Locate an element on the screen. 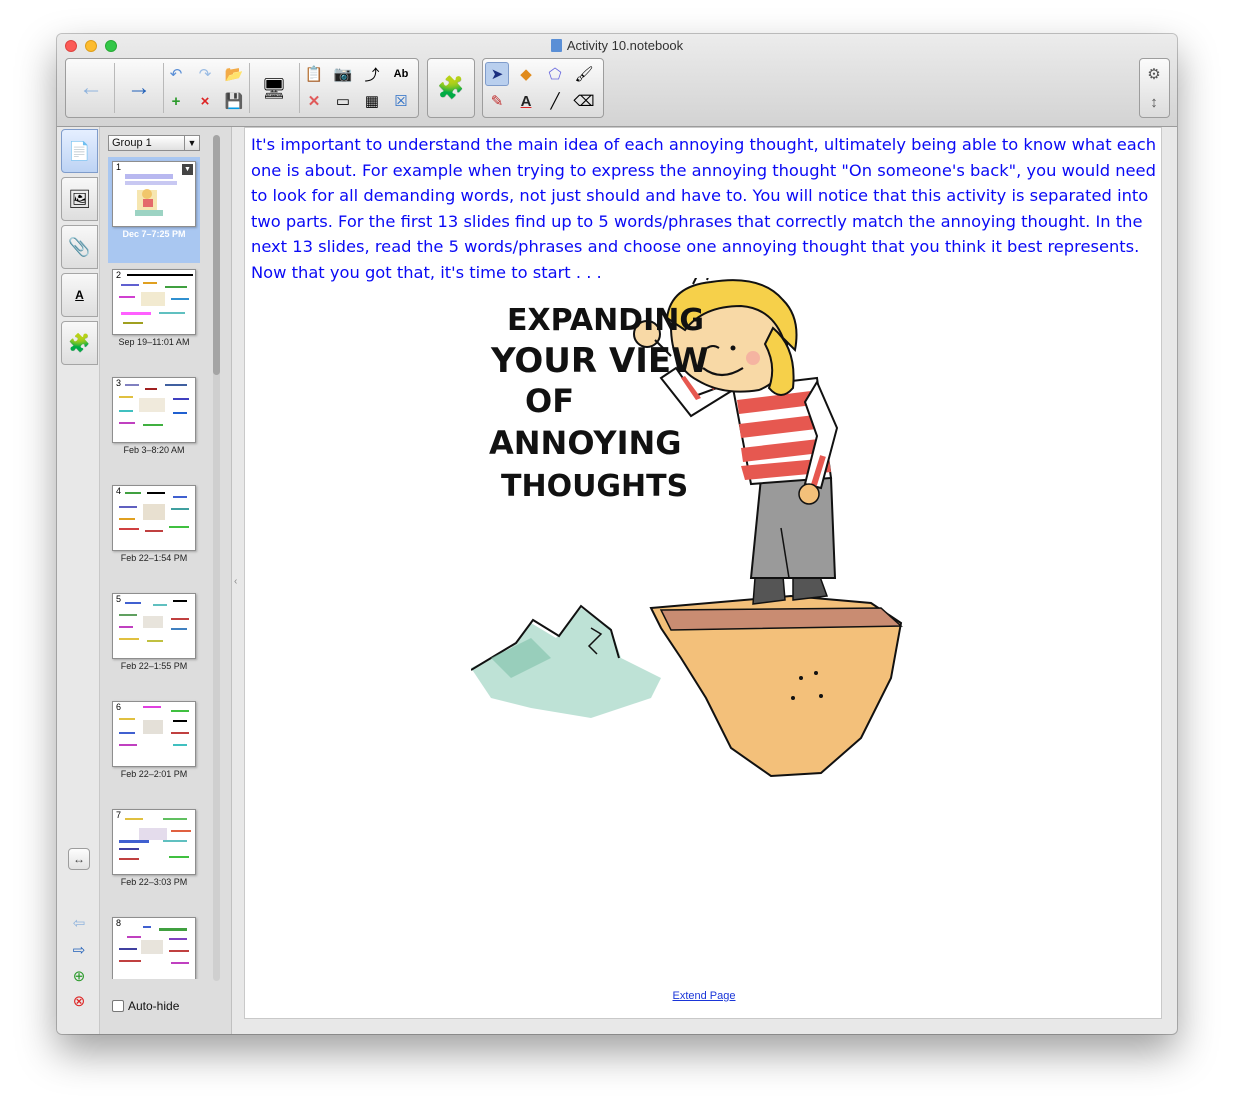  redo-button: ↷ is located at coordinates (205, 74).